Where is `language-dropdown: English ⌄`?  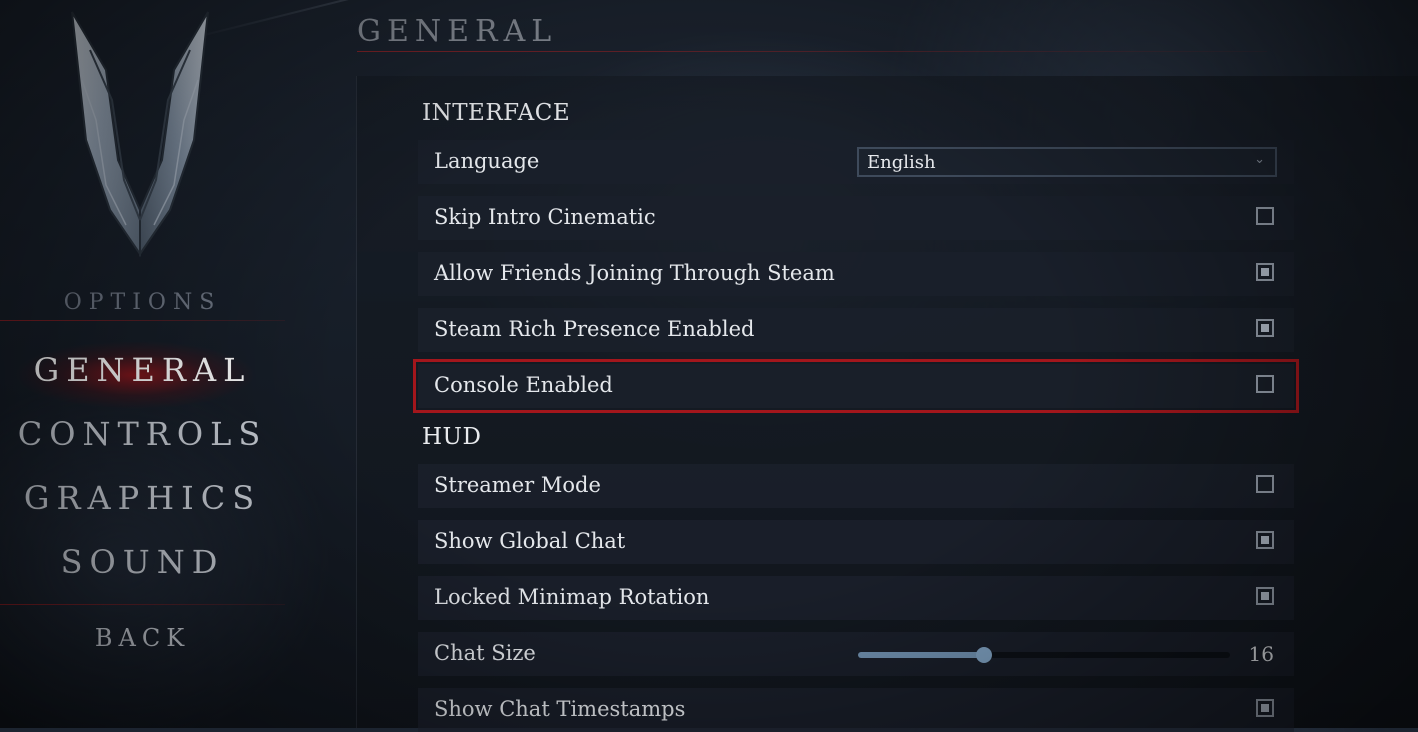 language-dropdown: English ⌄ is located at coordinates (1067, 162).